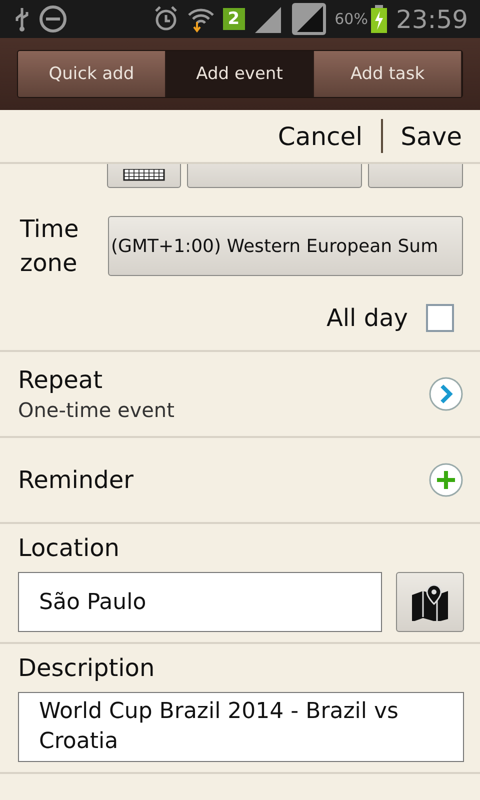  Describe the element at coordinates (53, 19) in the screenshot. I see `do-not-disturb-icon` at that location.